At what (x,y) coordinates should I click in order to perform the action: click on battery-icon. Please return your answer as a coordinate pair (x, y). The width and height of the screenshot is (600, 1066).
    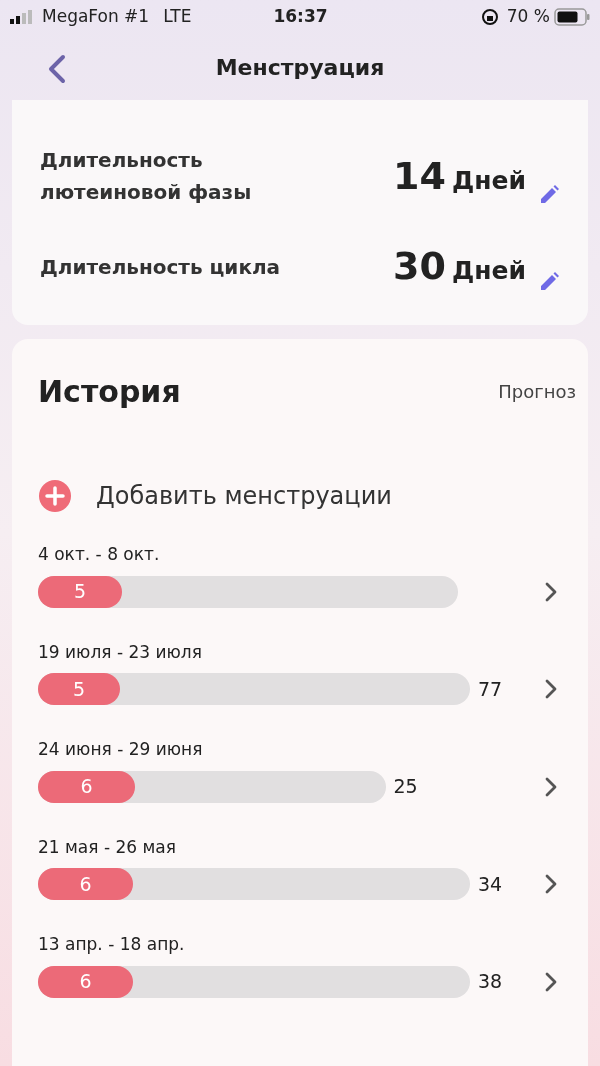
    Looking at the image, I should click on (572, 17).